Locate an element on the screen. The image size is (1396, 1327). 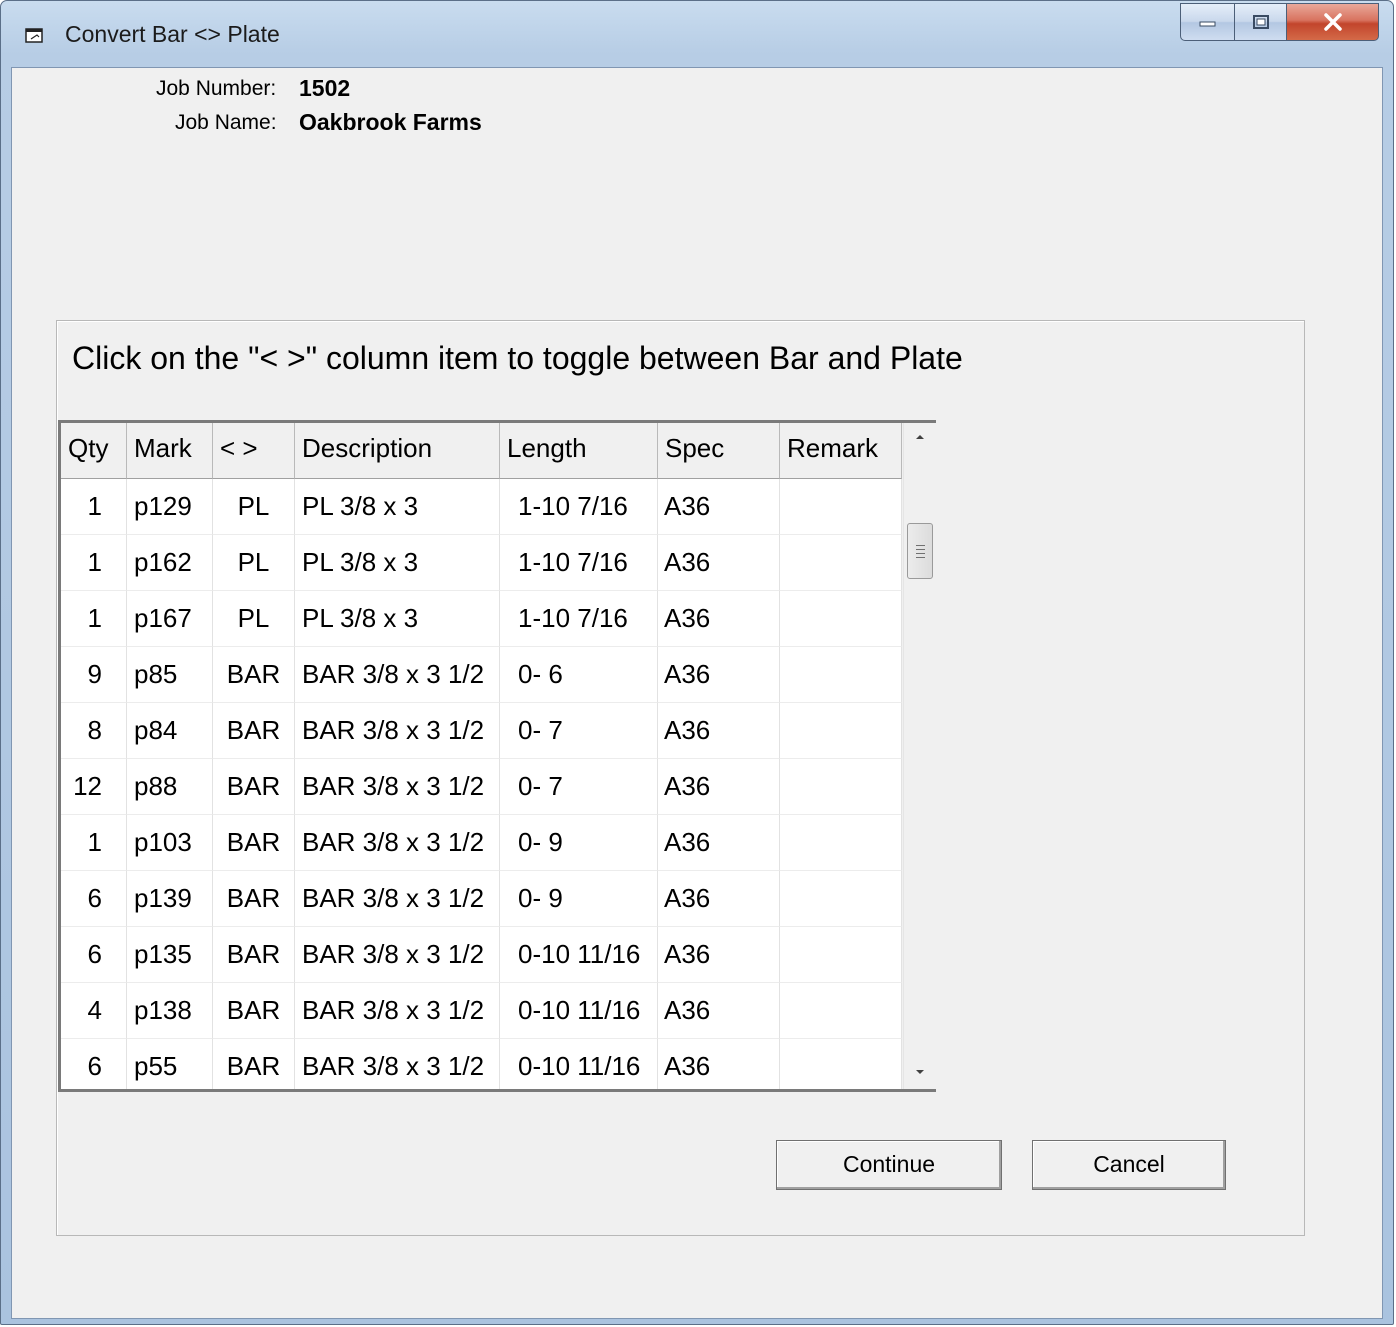
cell-qty: 9 is located at coordinates (94, 675).